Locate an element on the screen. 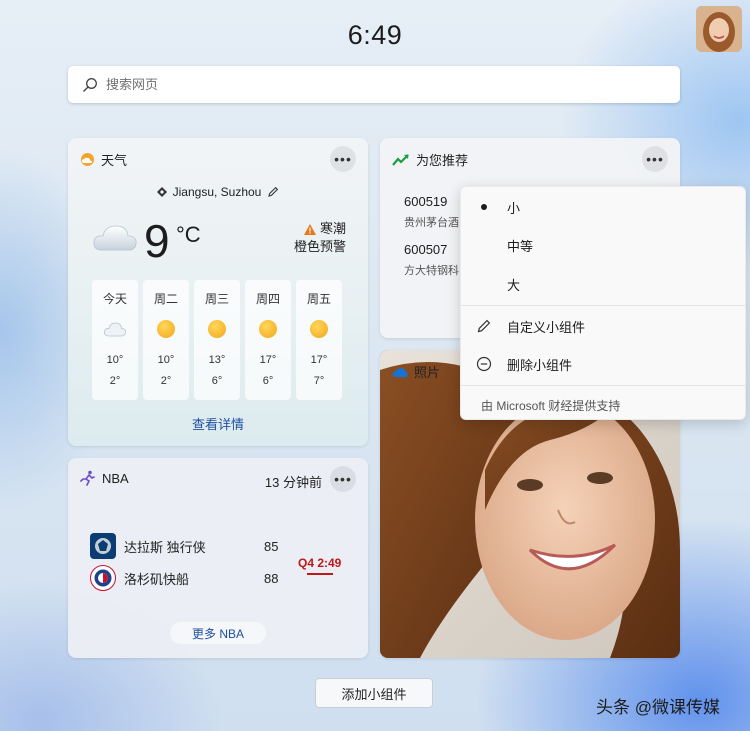 Image resolution: width=750 pixels, height=731 pixels. day-label: 周四 is located at coordinates (267, 299).